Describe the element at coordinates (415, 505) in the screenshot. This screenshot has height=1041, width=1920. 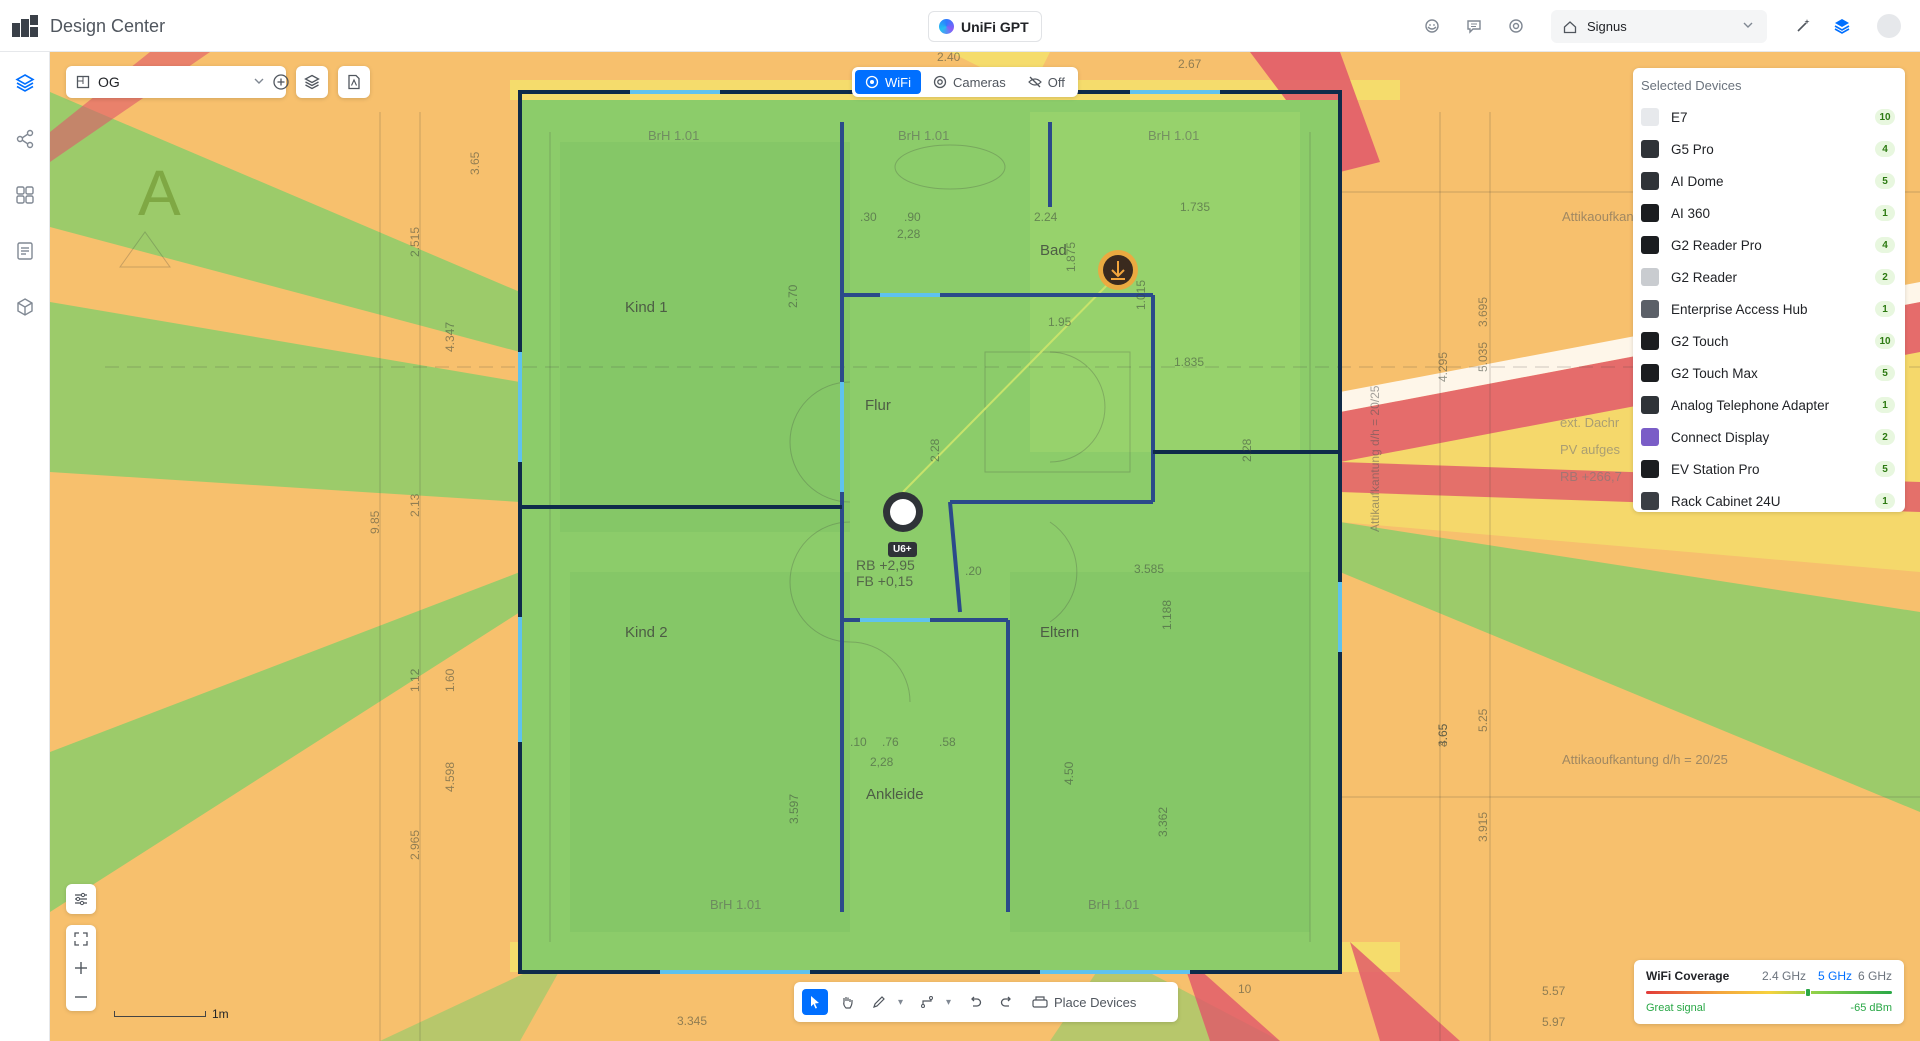
I see `dim-label: 2.13` at that location.